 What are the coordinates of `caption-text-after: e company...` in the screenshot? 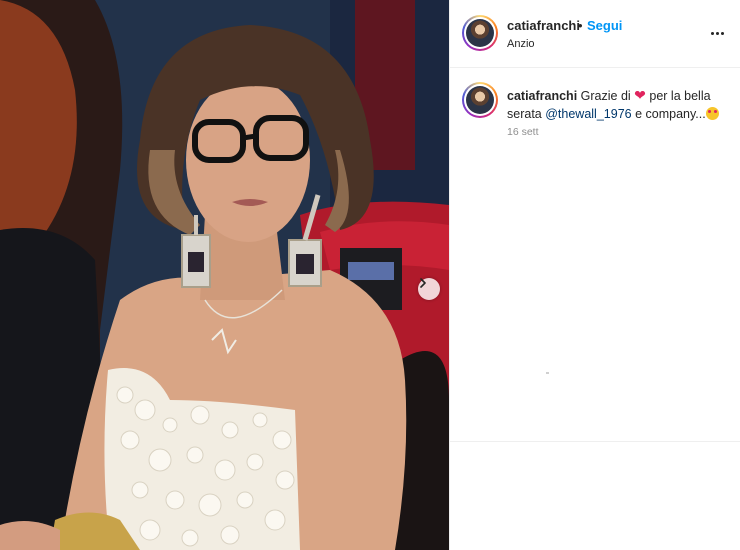 It's located at (670, 114).